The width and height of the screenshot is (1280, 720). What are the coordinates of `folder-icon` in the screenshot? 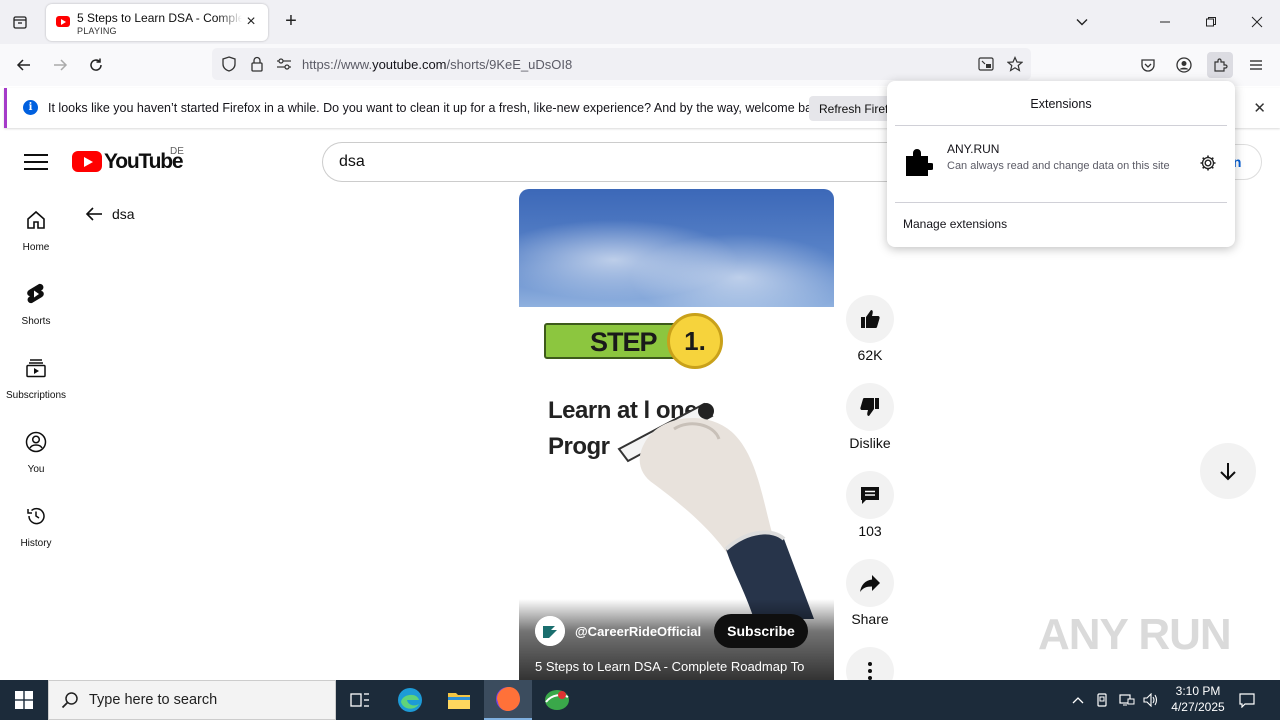 It's located at (459, 701).